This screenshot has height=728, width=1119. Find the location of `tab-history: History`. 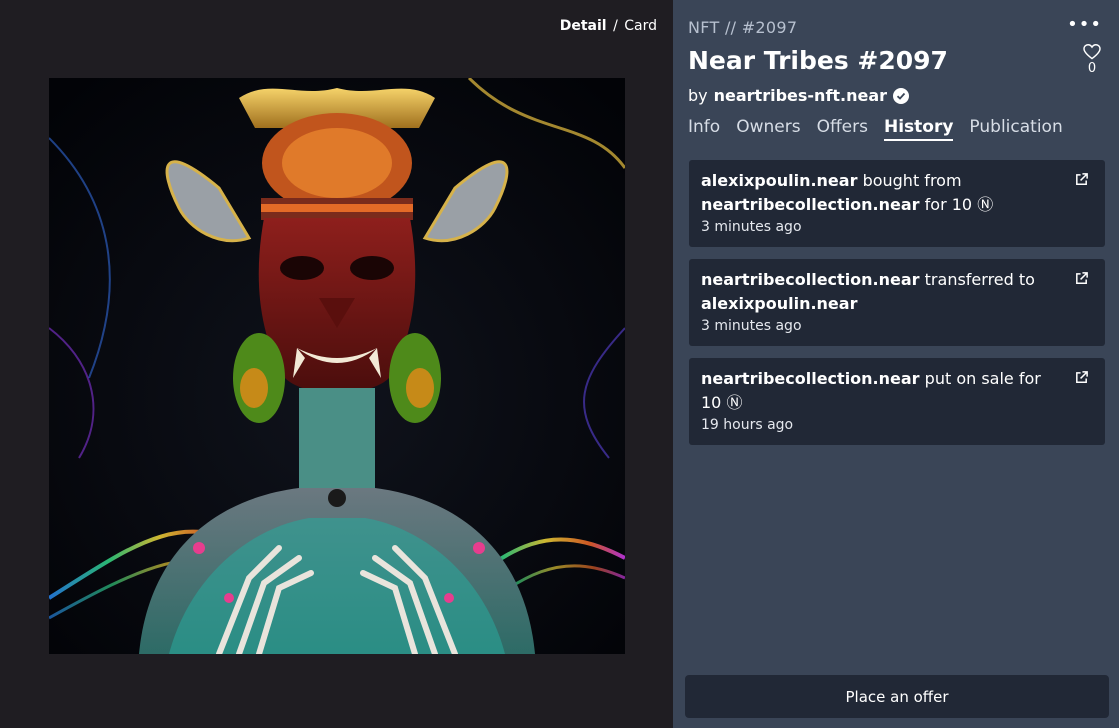

tab-history: History is located at coordinates (918, 129).